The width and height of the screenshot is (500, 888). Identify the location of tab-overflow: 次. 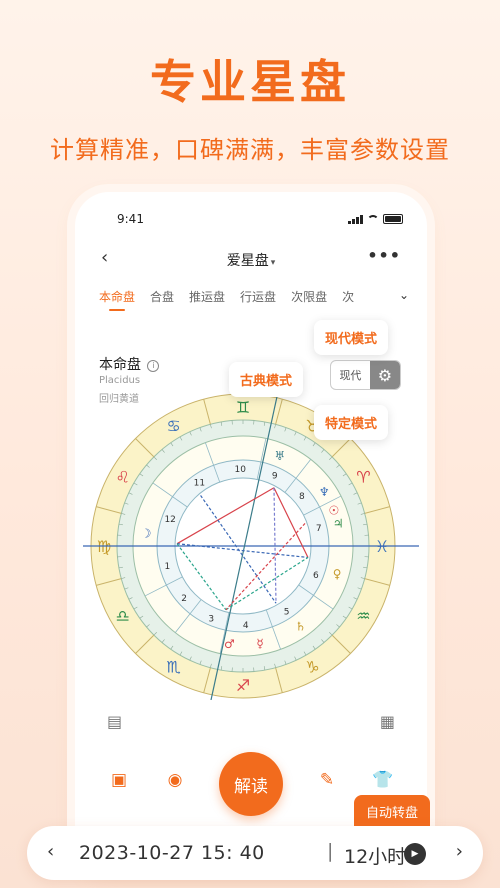
(348, 303).